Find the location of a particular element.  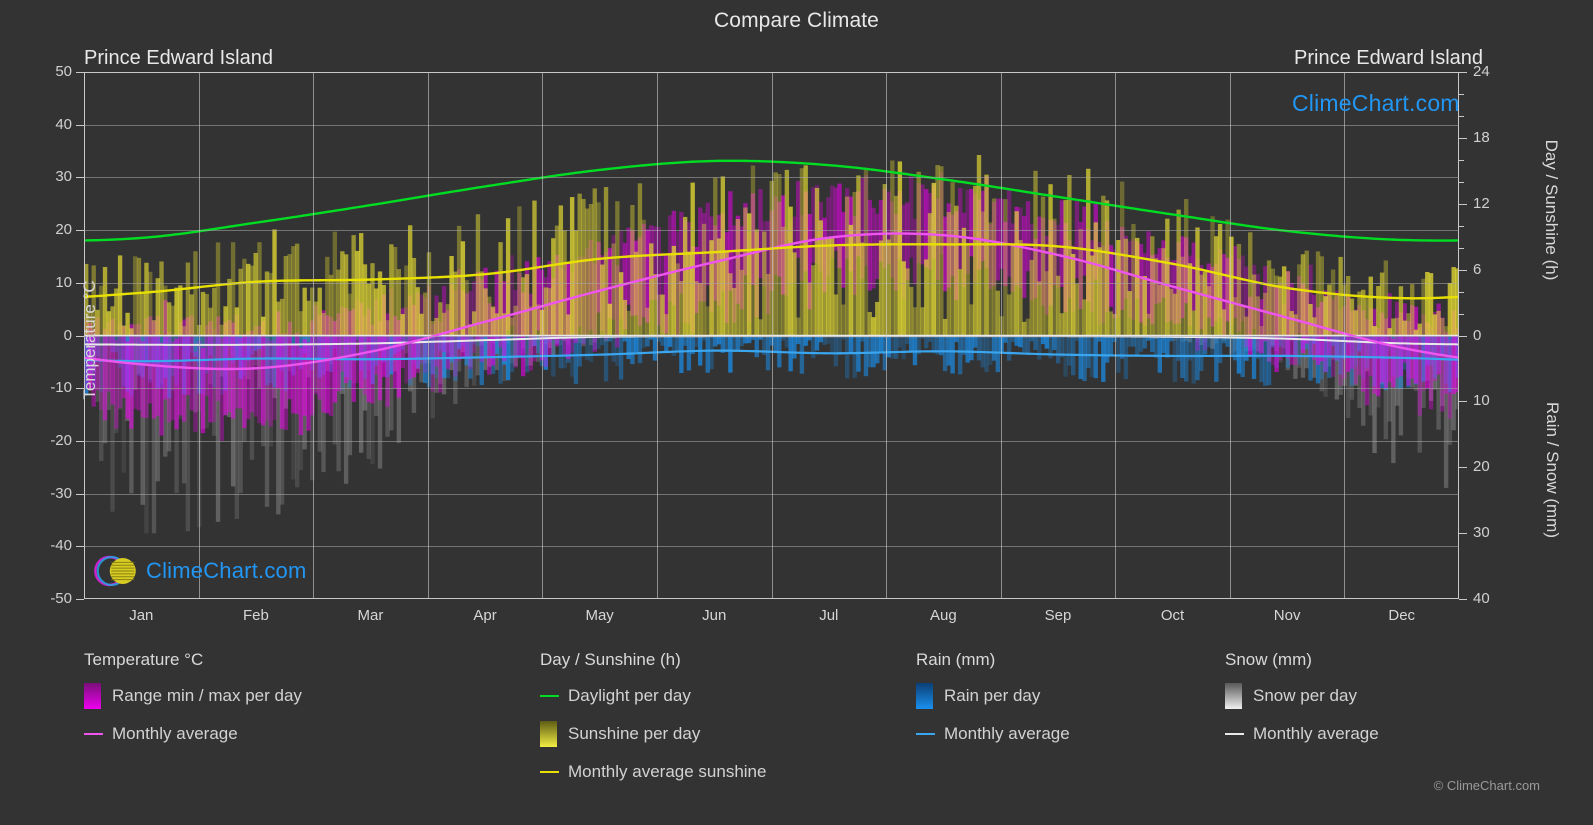

y-axis-left-tick-label: 0 is located at coordinates (67, 335).